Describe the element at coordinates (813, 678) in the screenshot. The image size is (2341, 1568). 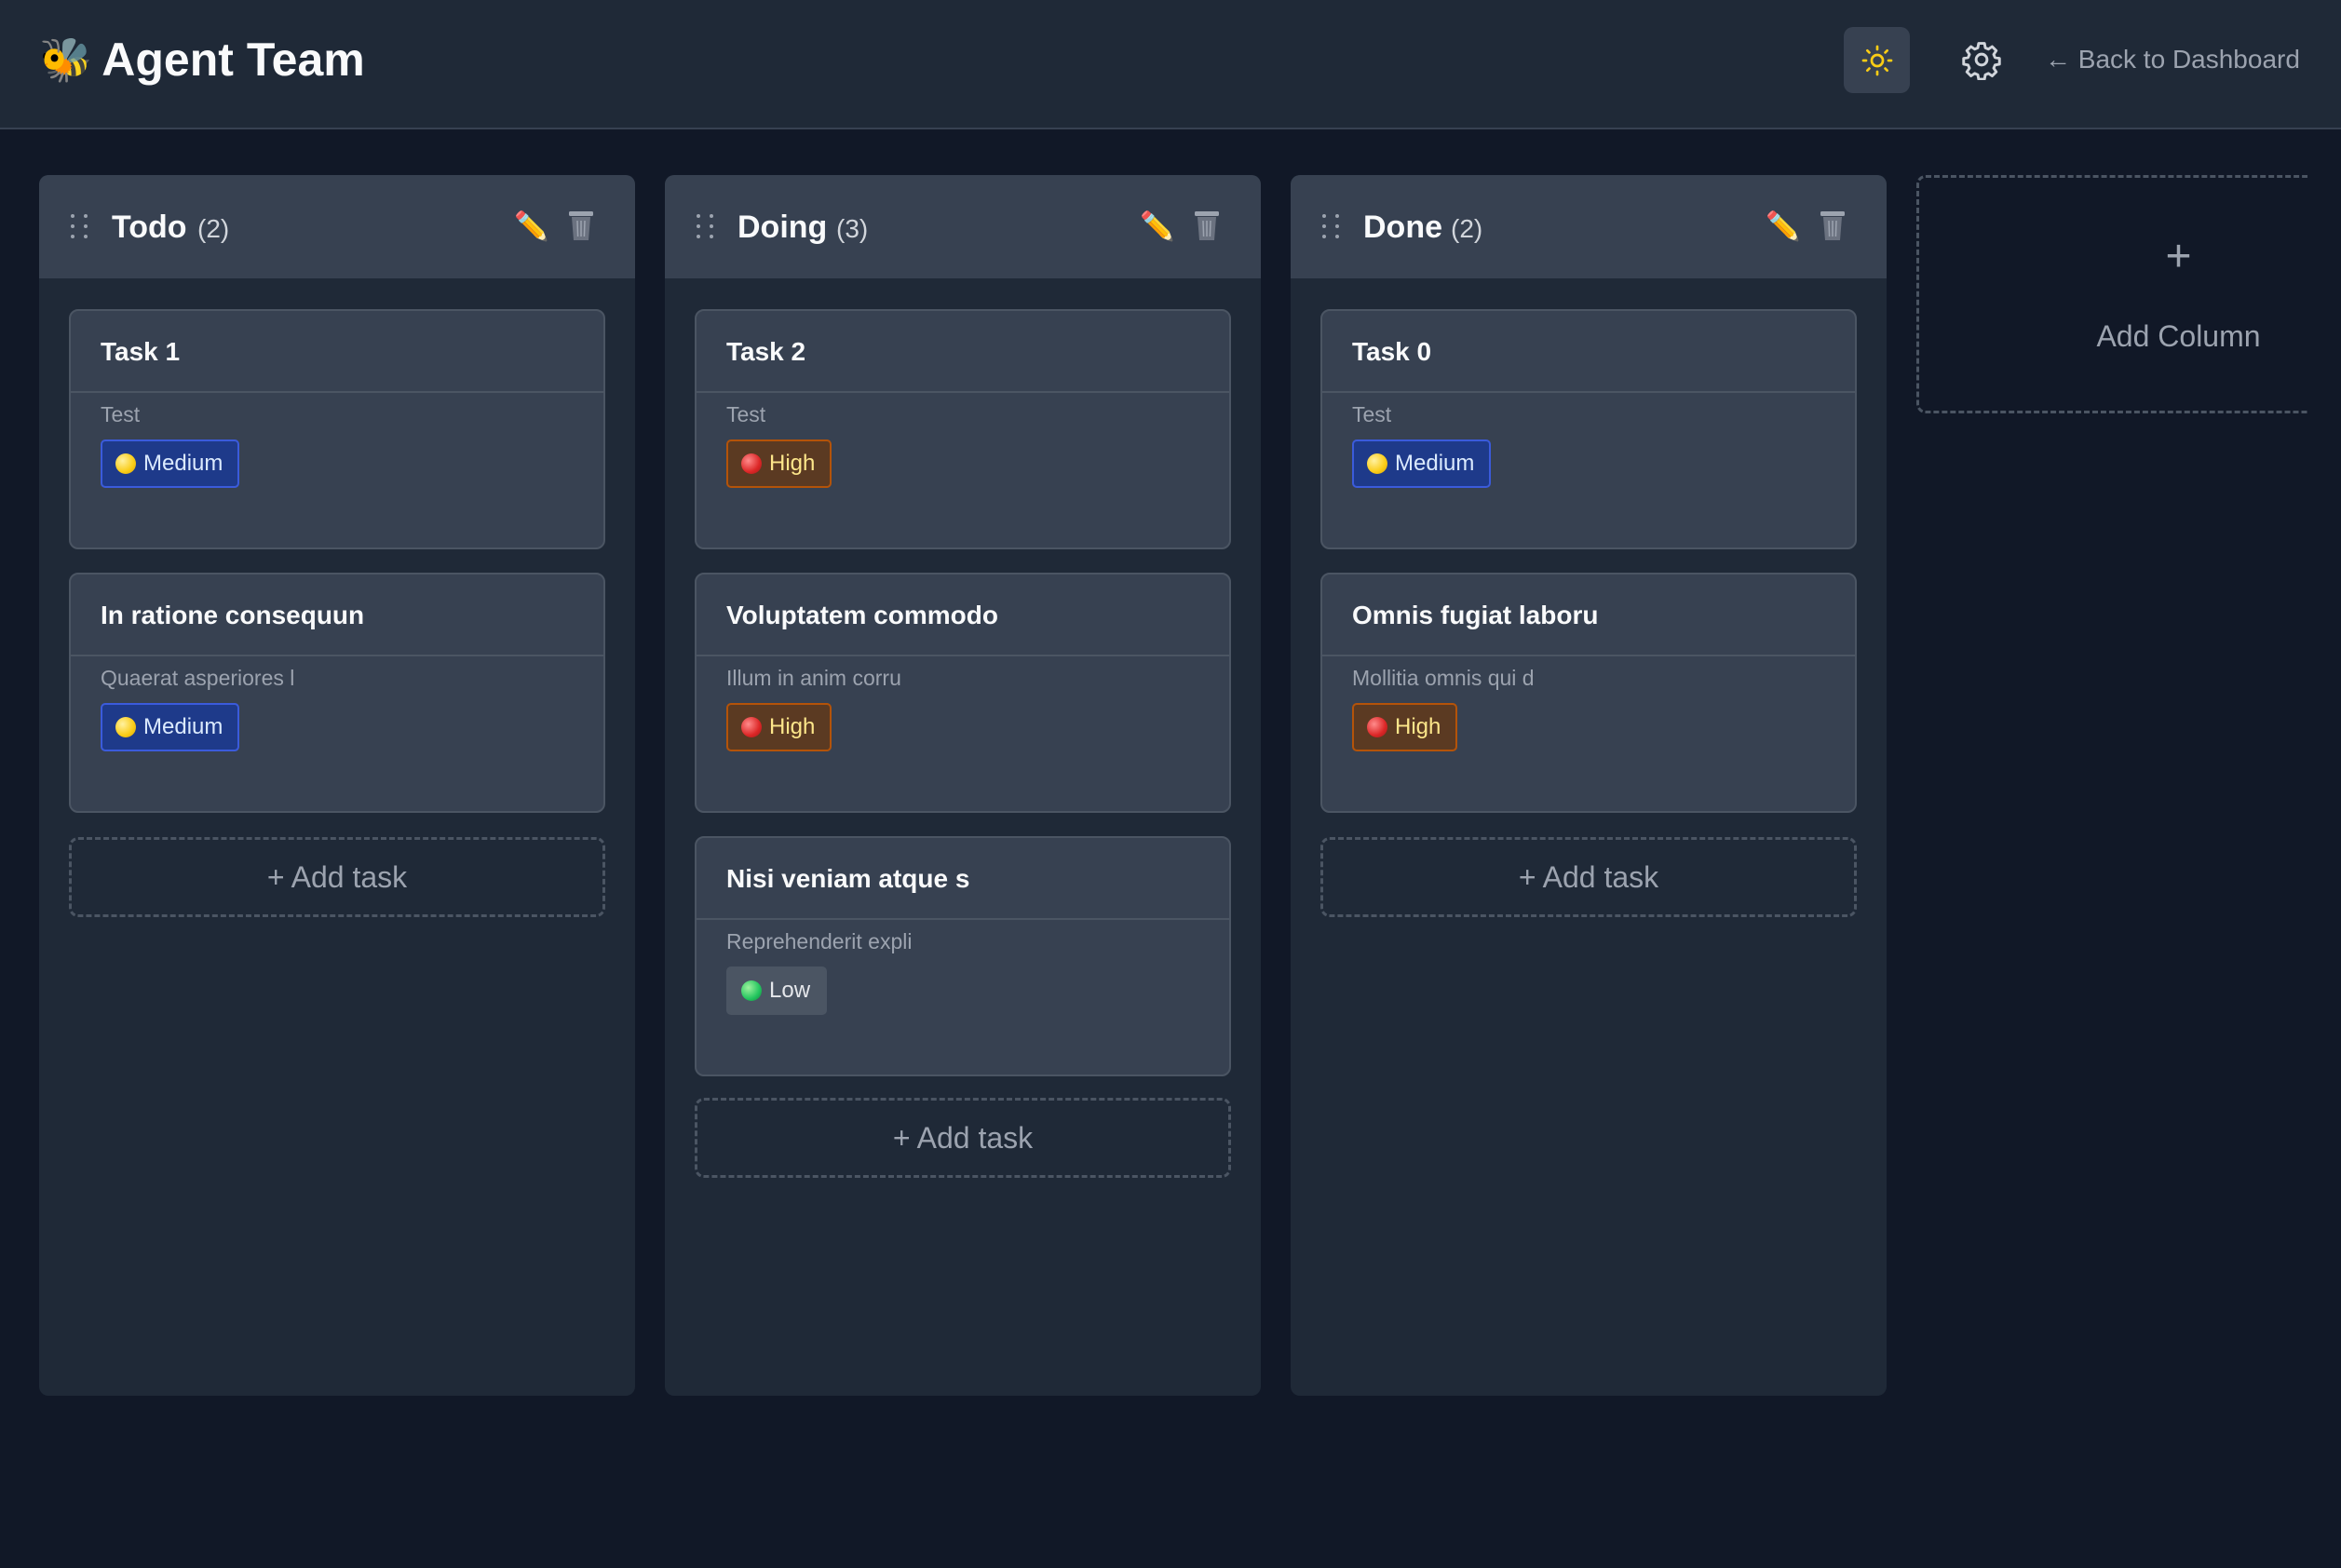
I see `task-description: Illum in anim corru` at that location.